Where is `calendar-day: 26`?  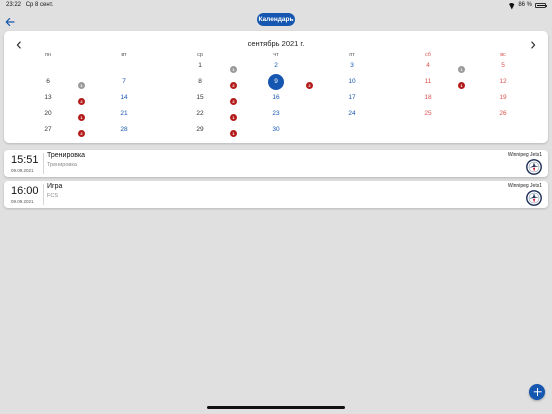 calendar-day: 26 is located at coordinates (503, 114).